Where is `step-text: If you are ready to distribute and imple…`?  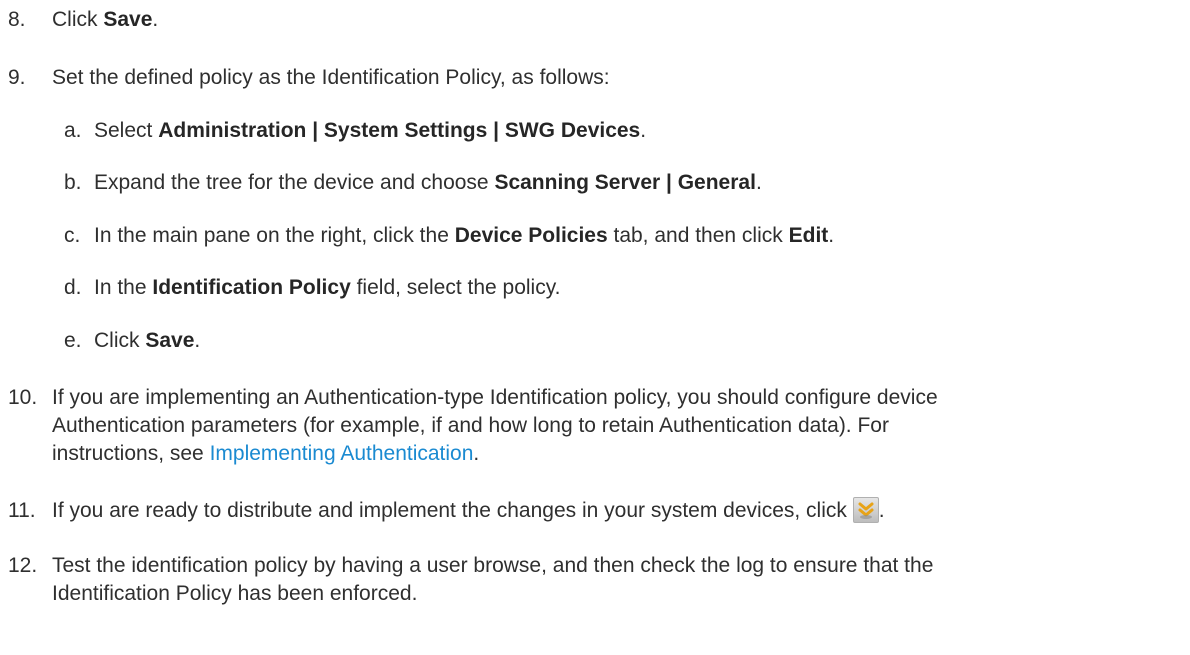
step-text: If you are ready to distribute and imple… is located at coordinates (468, 510).